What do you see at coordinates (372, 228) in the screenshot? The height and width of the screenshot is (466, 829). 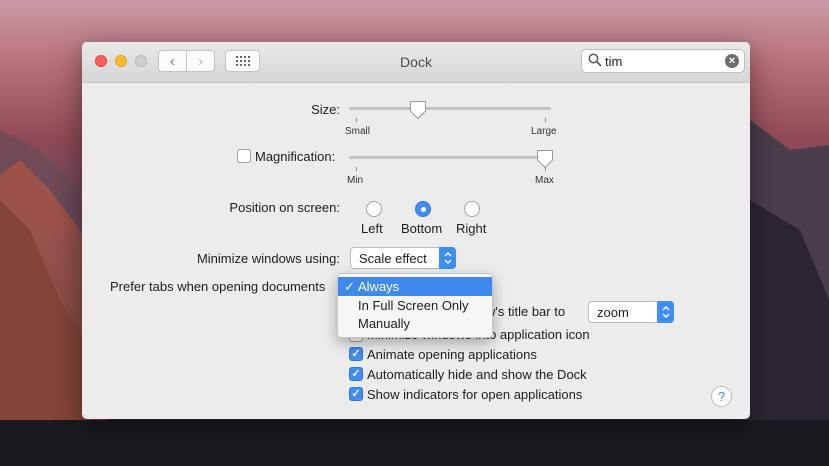 I see `position-left-label: Left` at bounding box center [372, 228].